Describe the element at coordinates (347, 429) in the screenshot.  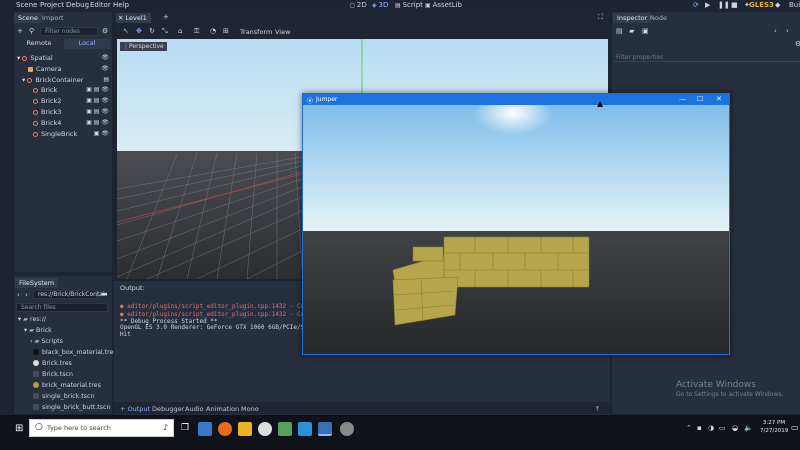
I see `app-icon-gray` at that location.